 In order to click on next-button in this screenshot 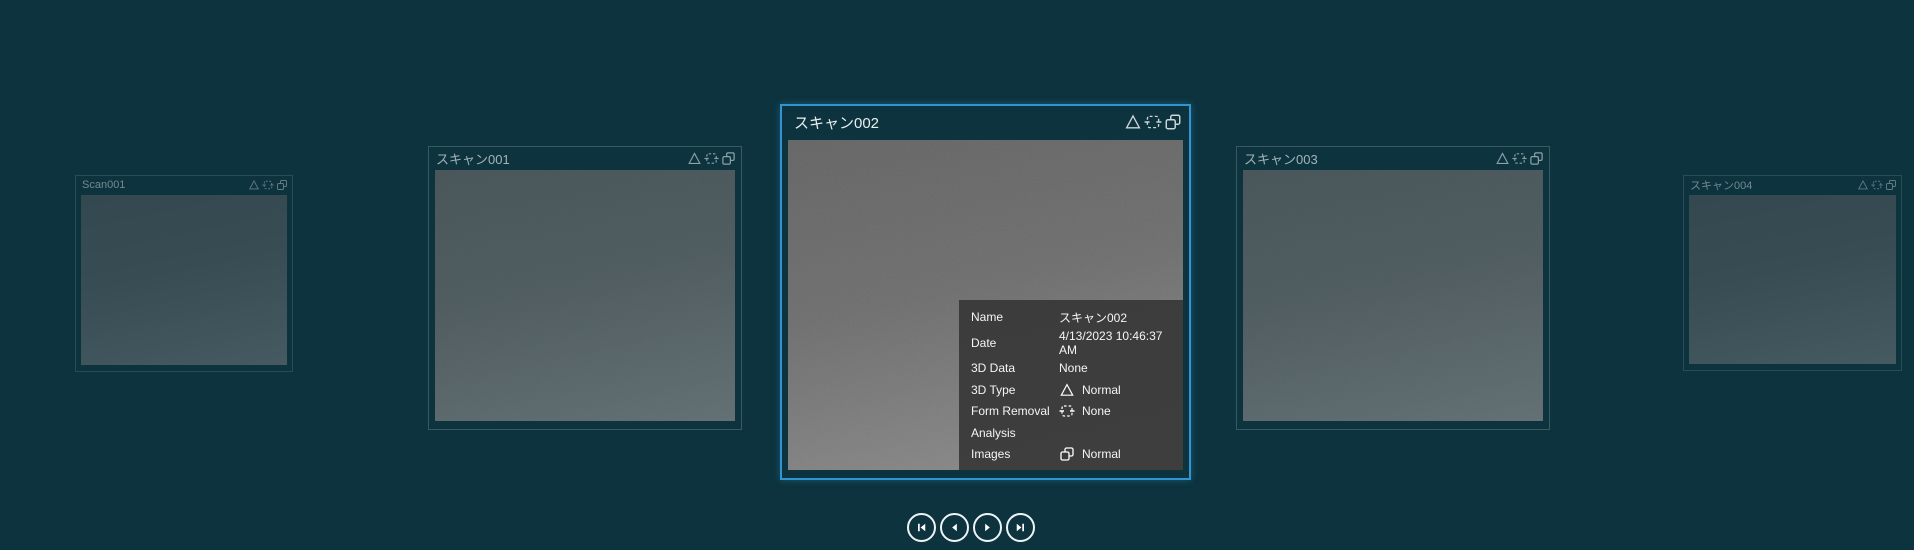, I will do `click(987, 527)`.